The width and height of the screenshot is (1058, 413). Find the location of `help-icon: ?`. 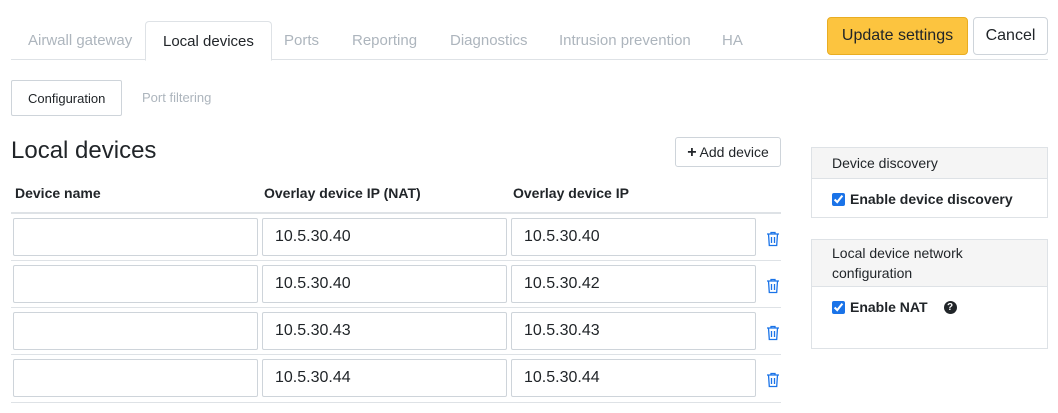

help-icon: ? is located at coordinates (950, 307).